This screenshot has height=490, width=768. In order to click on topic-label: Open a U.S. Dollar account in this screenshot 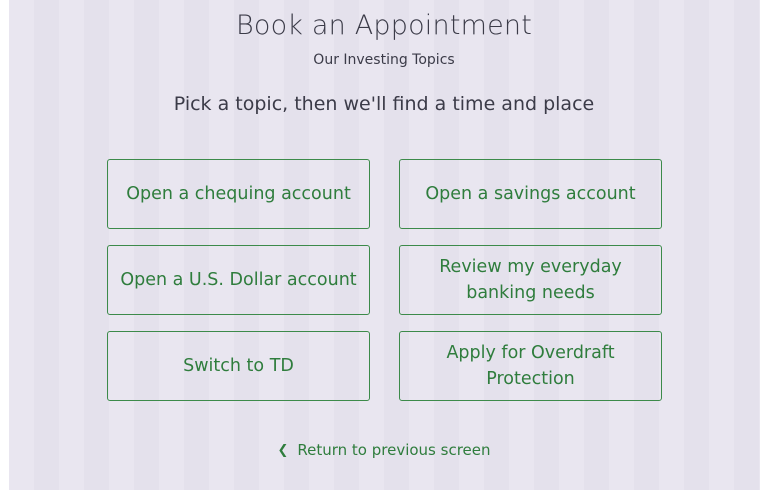, I will do `click(238, 280)`.